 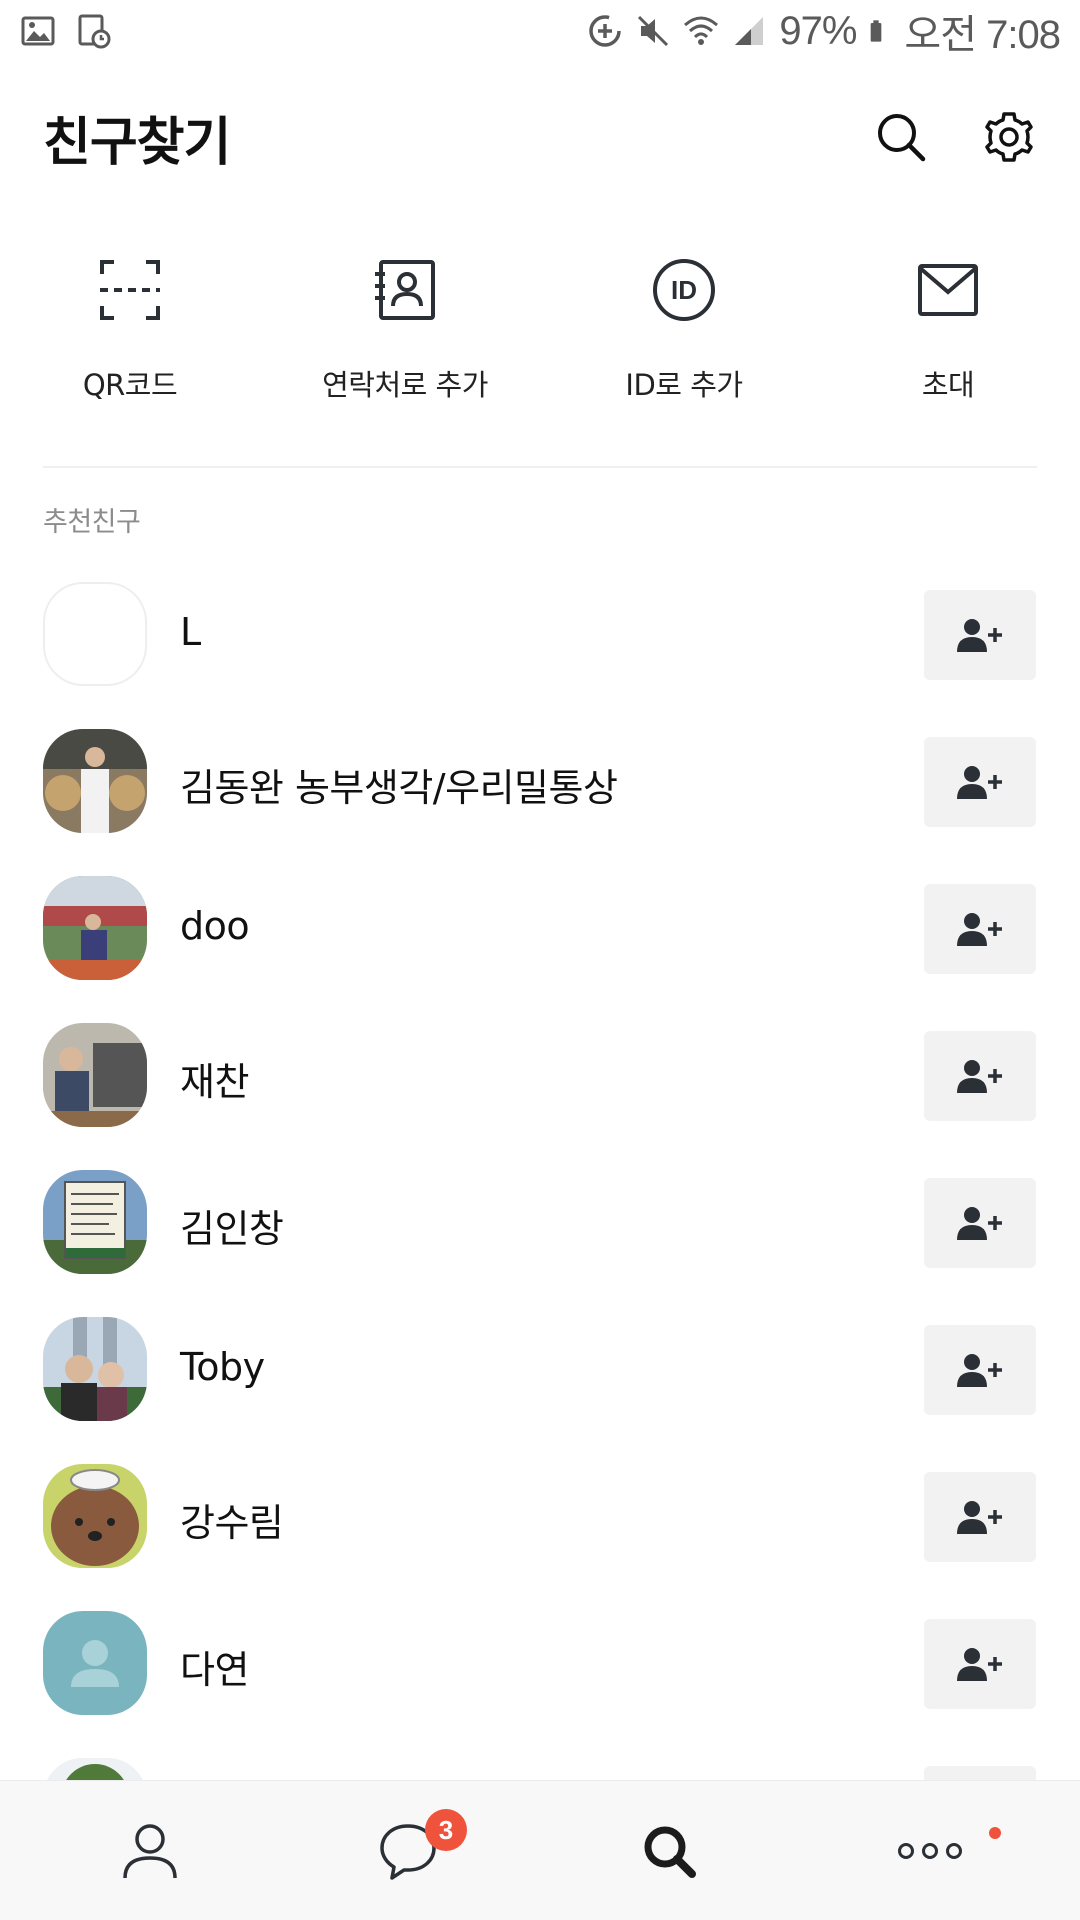 I want to click on friend-name: 재찬, so click(x=214, y=1082).